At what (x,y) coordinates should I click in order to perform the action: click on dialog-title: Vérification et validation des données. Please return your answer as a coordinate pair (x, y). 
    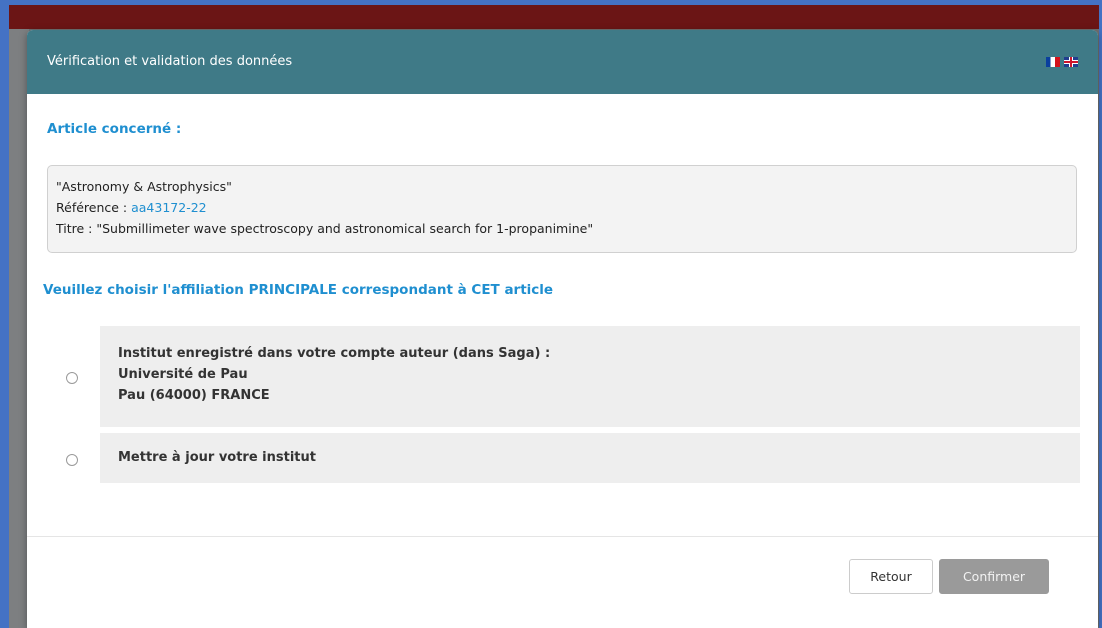
    Looking at the image, I should click on (170, 61).